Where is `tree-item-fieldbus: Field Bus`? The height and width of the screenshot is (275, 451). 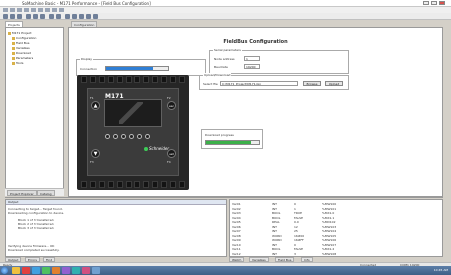
tree-item-fieldbus: Field Bus is located at coordinates (20, 43).